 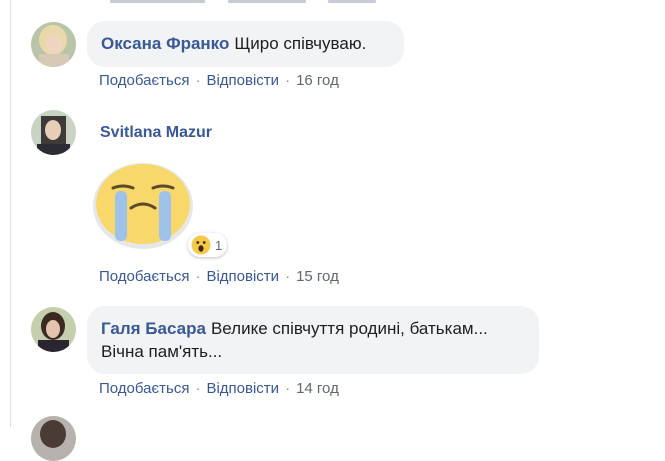 I want to click on reaction-summary: 1, so click(x=208, y=245).